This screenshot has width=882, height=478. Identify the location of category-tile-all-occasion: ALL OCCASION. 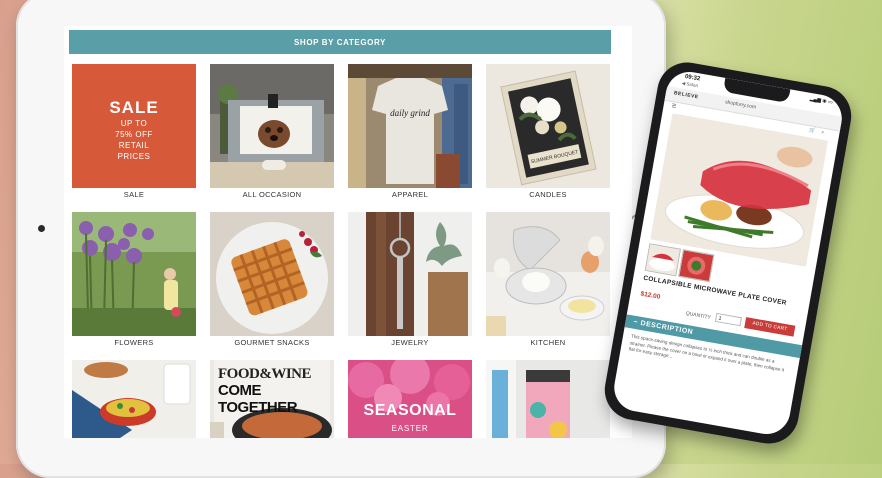
(272, 131).